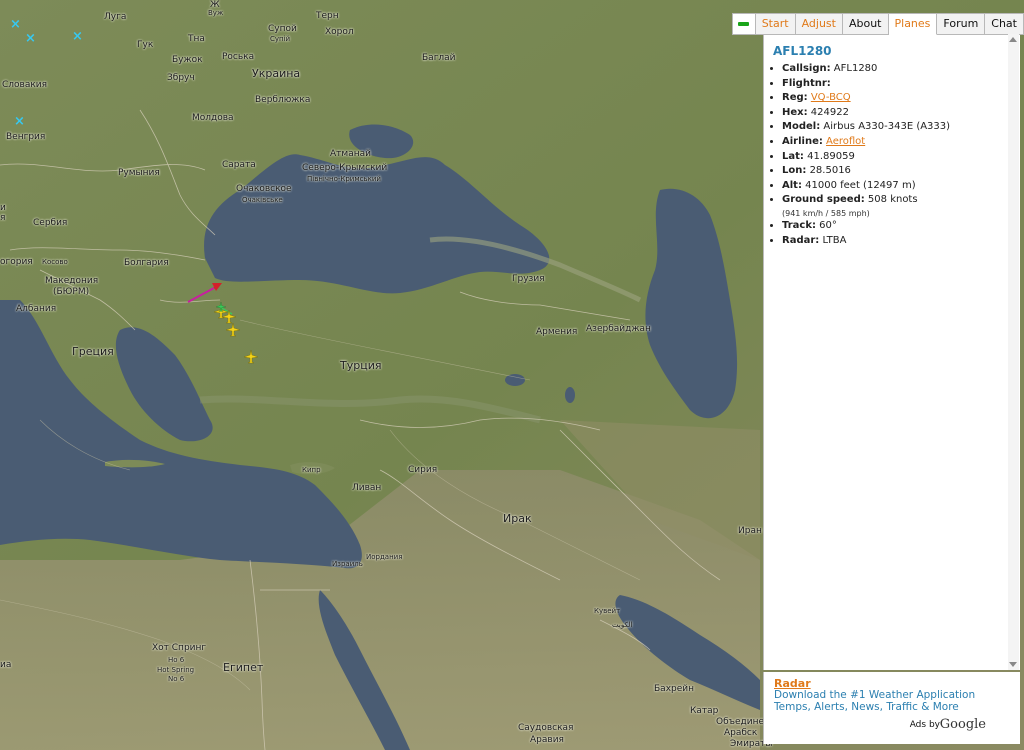 This screenshot has height=750, width=1024. Describe the element at coordinates (384, 557) in the screenshot. I see `map-label: Иордания` at that location.